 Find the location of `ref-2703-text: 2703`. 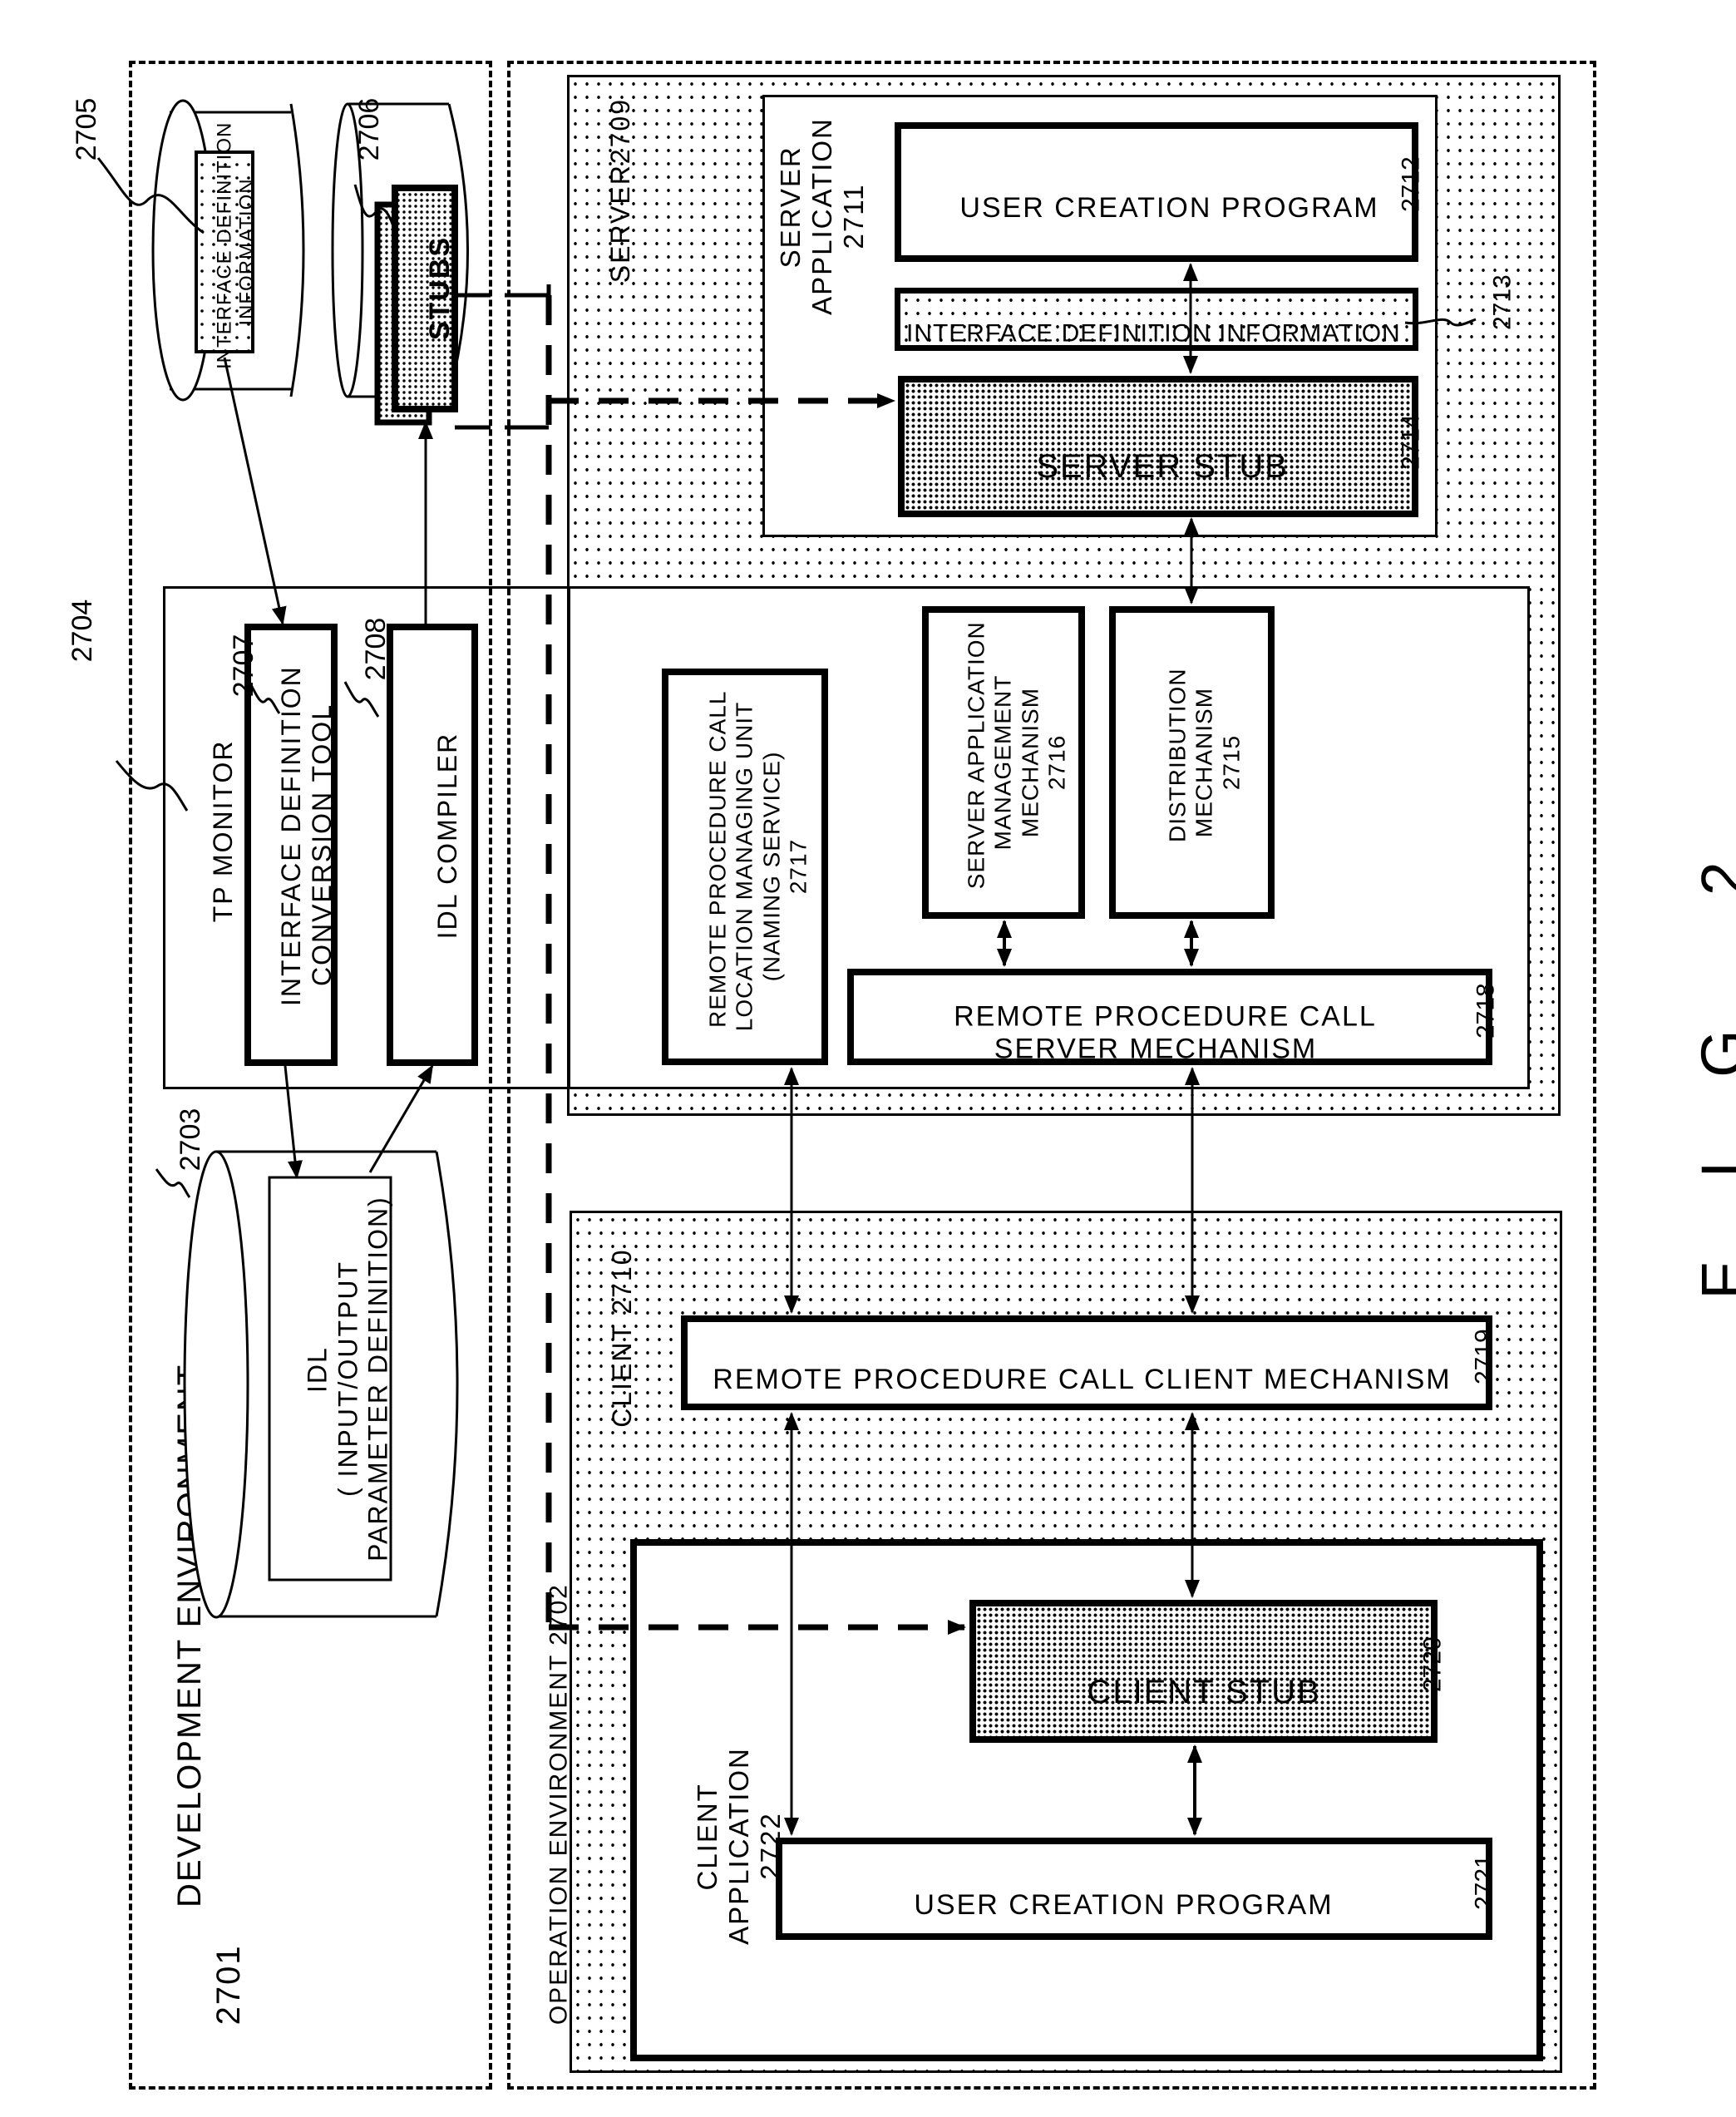

ref-2703-text: 2703 is located at coordinates (190, 1140).